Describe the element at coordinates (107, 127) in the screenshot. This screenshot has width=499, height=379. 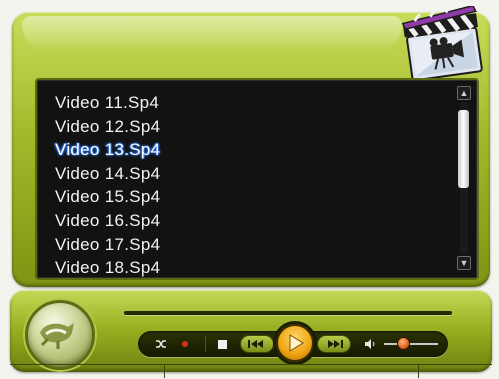
I see `playlist-item: Video 12.Sp4` at that location.